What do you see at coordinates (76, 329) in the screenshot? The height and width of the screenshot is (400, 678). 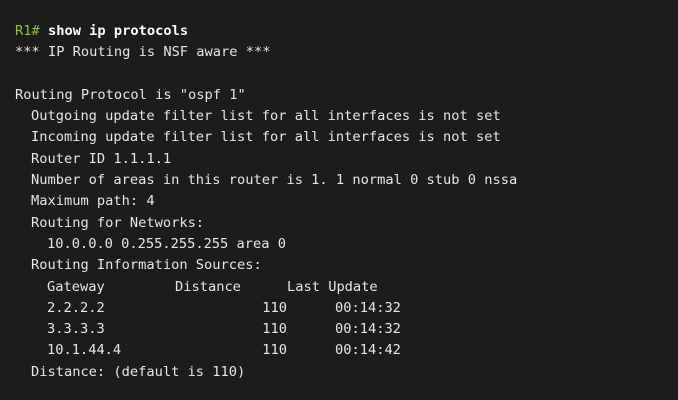 I see `source-gateway: 3.3.3.3` at bounding box center [76, 329].